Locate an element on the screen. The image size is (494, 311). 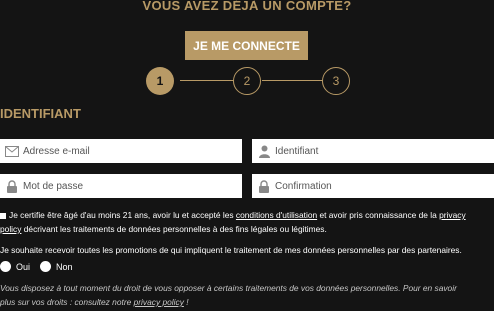
email-input is located at coordinates (132, 151).